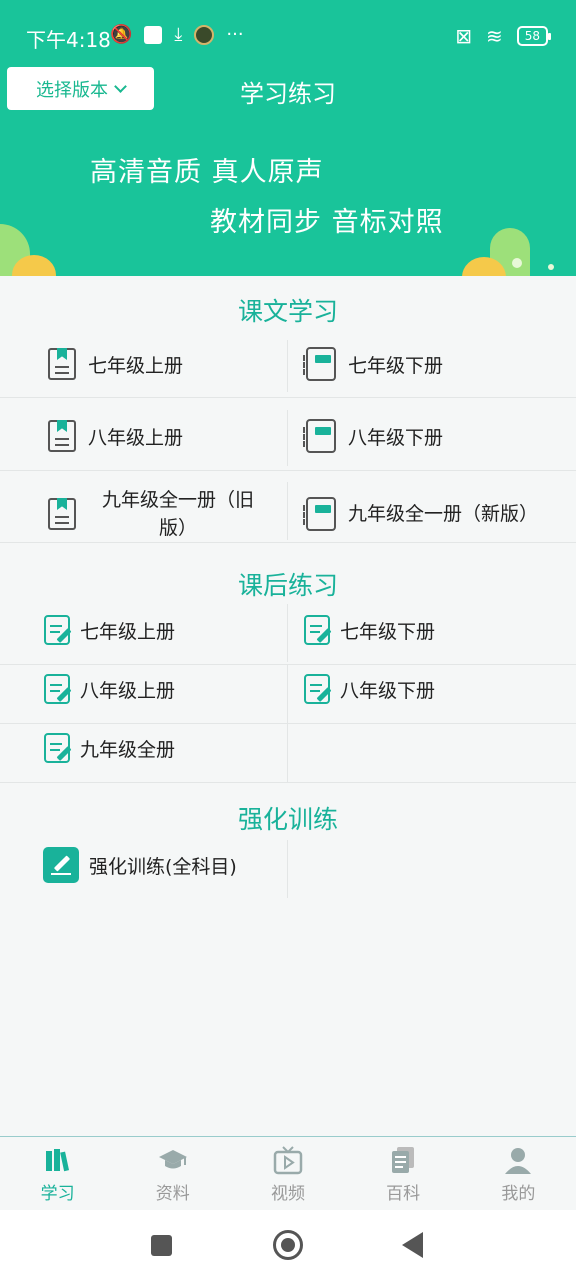 The image size is (576, 1280). Describe the element at coordinates (503, 36) in the screenshot. I see `status-right: ⊠ ≋ 58` at that location.